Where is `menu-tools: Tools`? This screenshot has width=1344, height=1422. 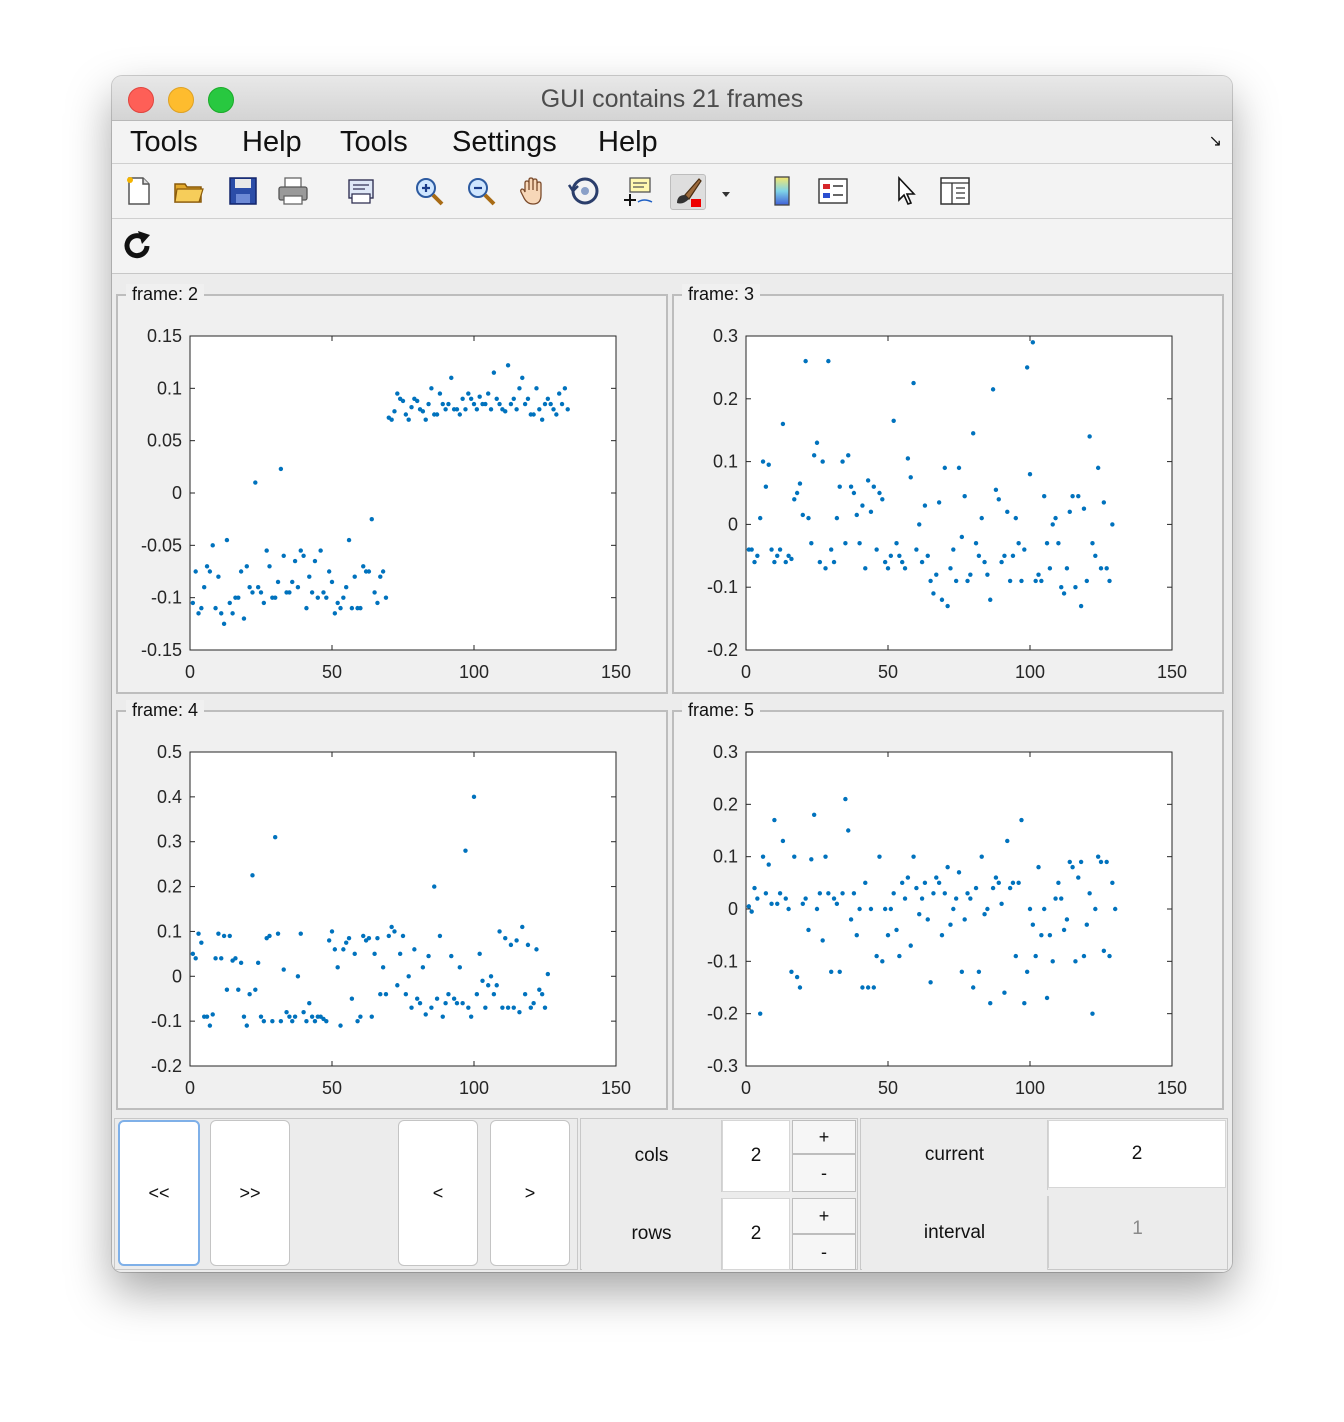
menu-tools: Tools is located at coordinates (164, 142).